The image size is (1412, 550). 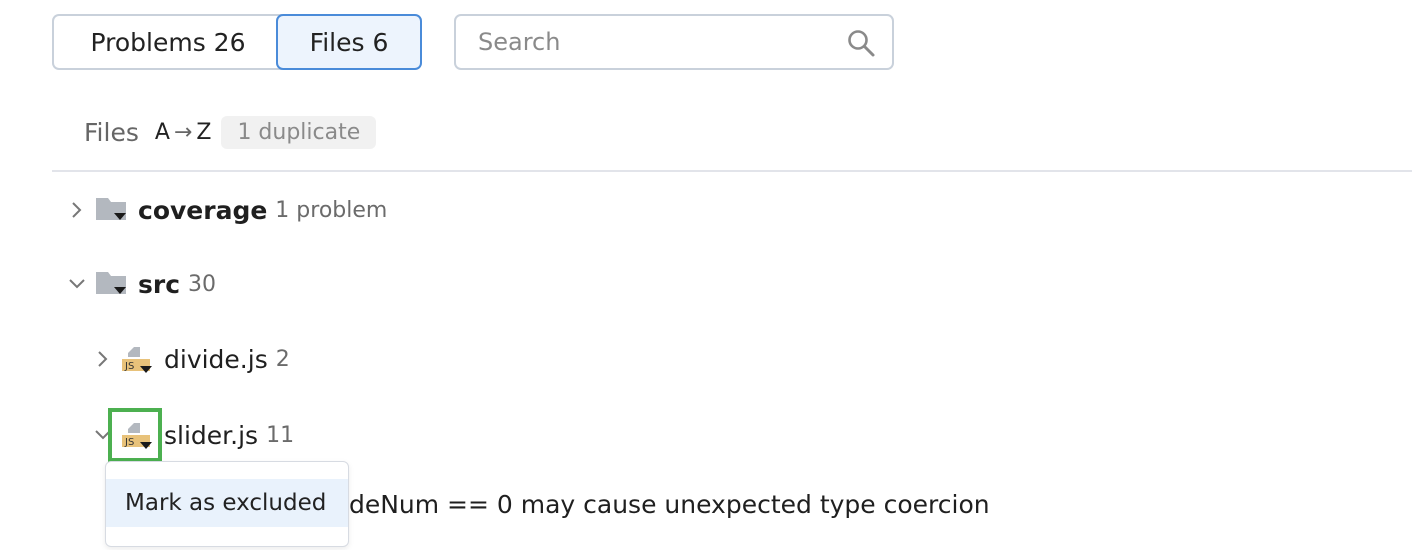 I want to click on files-title: Files, so click(x=111, y=132).